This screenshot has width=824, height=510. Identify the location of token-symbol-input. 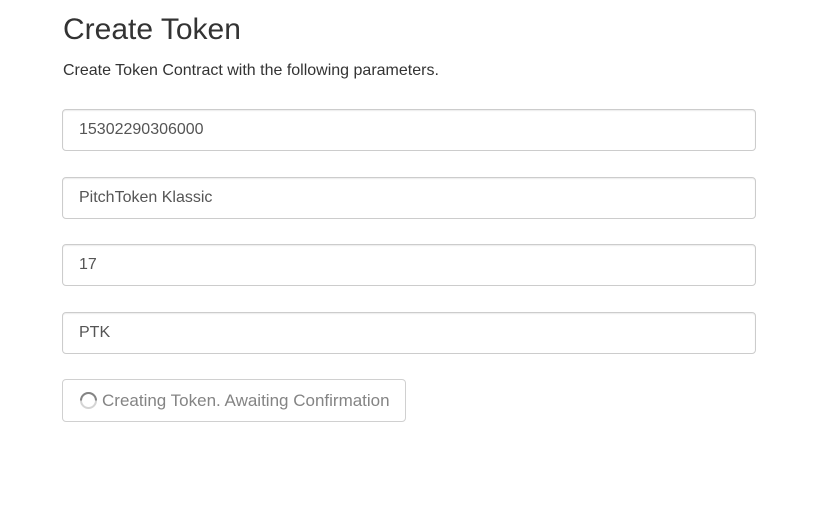
(409, 333).